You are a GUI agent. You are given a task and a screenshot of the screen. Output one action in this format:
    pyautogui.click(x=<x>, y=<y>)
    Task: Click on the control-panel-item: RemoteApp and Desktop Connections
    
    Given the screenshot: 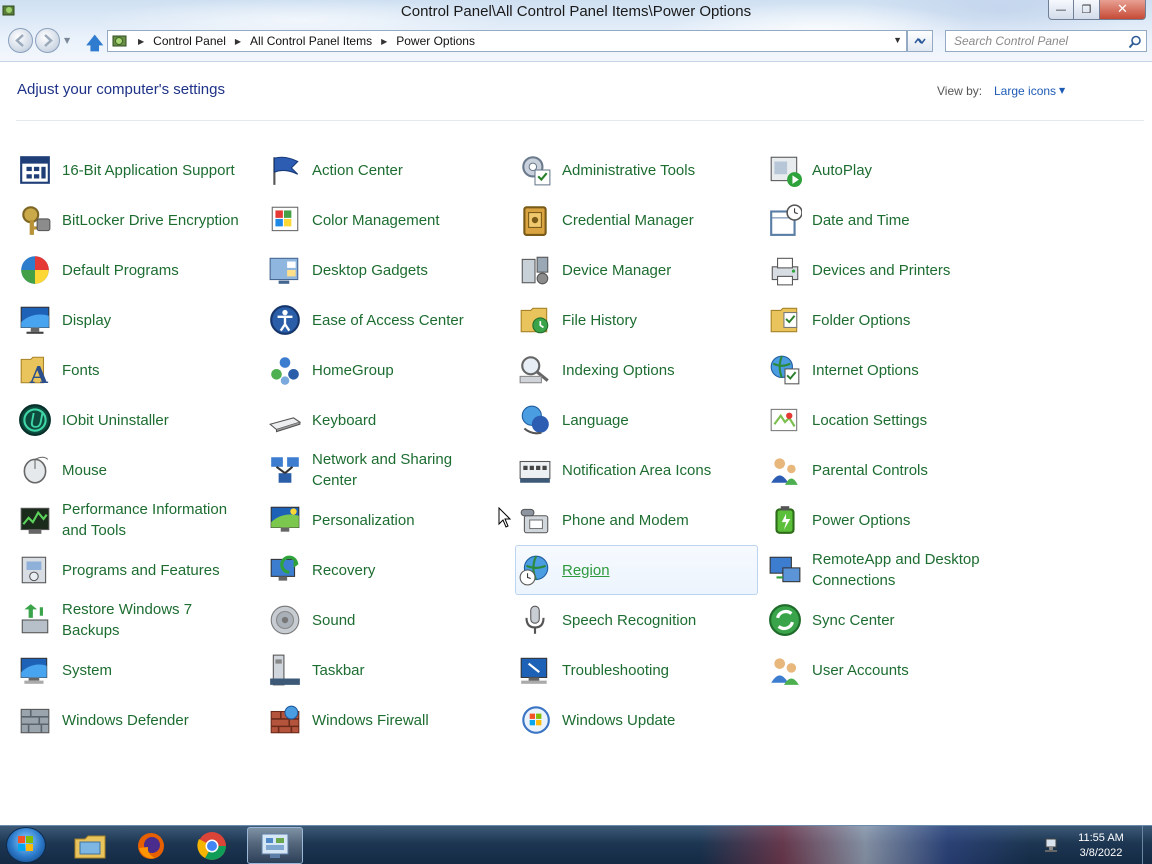 What is the action you would take?
    pyautogui.click(x=890, y=570)
    